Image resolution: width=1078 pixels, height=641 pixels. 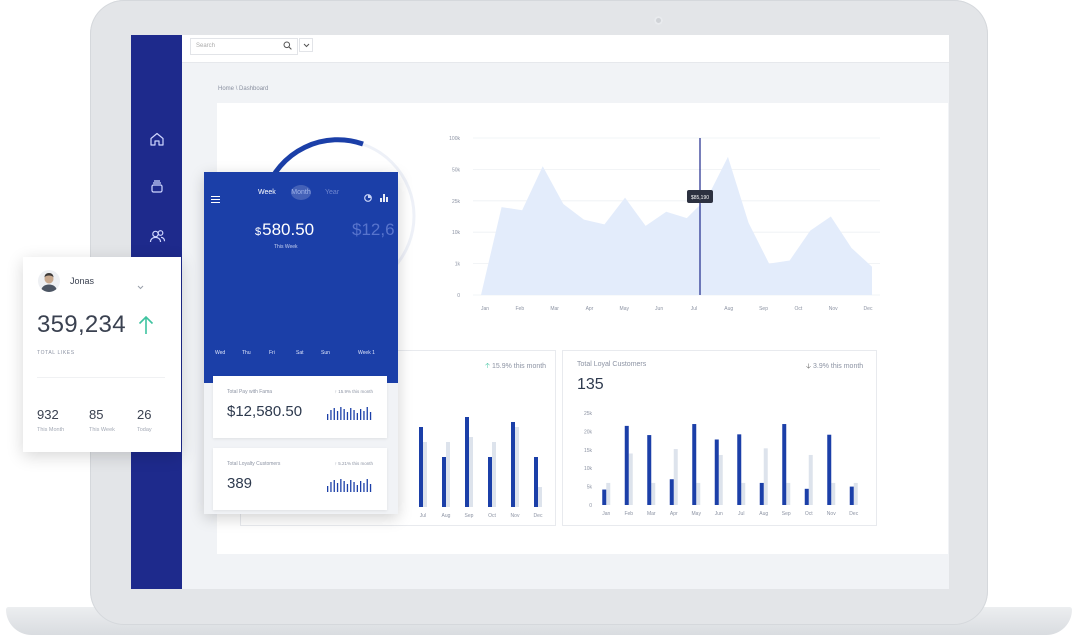 I want to click on total-likes-value: 359,234, so click(x=81, y=324).